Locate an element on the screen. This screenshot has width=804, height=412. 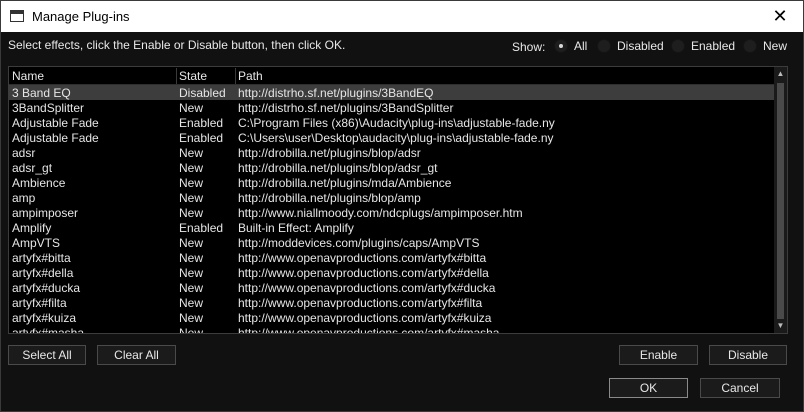
plugin-path-cell: http://drobilla.net/plugins/mda/Ambience is located at coordinates (345, 183).